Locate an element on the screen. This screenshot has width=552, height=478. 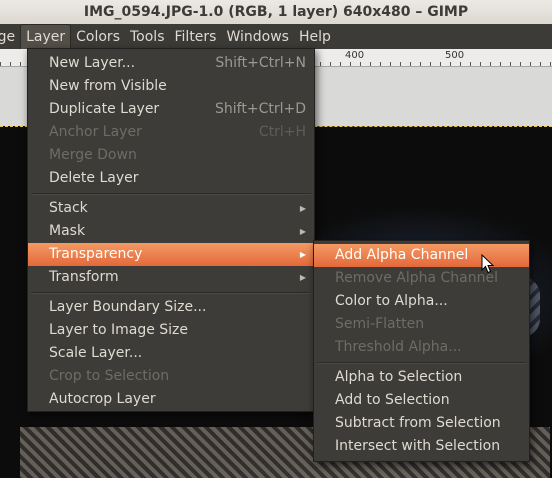
menu-item-remove-alpha-channel: Remove Alpha Channel is located at coordinates (421, 278).